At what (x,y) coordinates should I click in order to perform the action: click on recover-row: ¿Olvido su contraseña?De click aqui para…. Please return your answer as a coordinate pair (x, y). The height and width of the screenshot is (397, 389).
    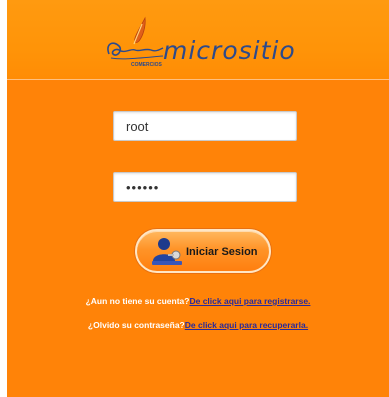
    Looking at the image, I should click on (198, 325).